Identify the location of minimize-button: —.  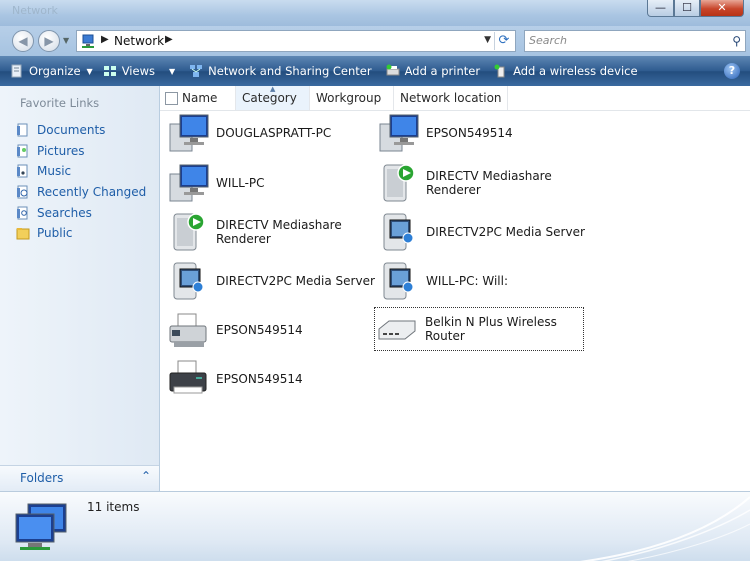
(660, 8).